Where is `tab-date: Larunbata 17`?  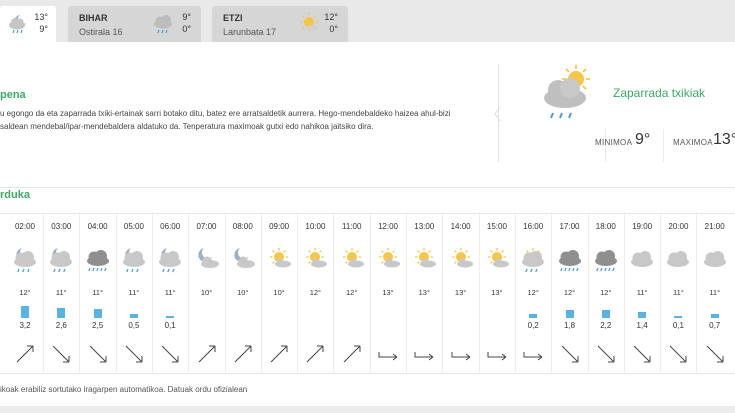
tab-date: Larunbata 17 is located at coordinates (250, 32).